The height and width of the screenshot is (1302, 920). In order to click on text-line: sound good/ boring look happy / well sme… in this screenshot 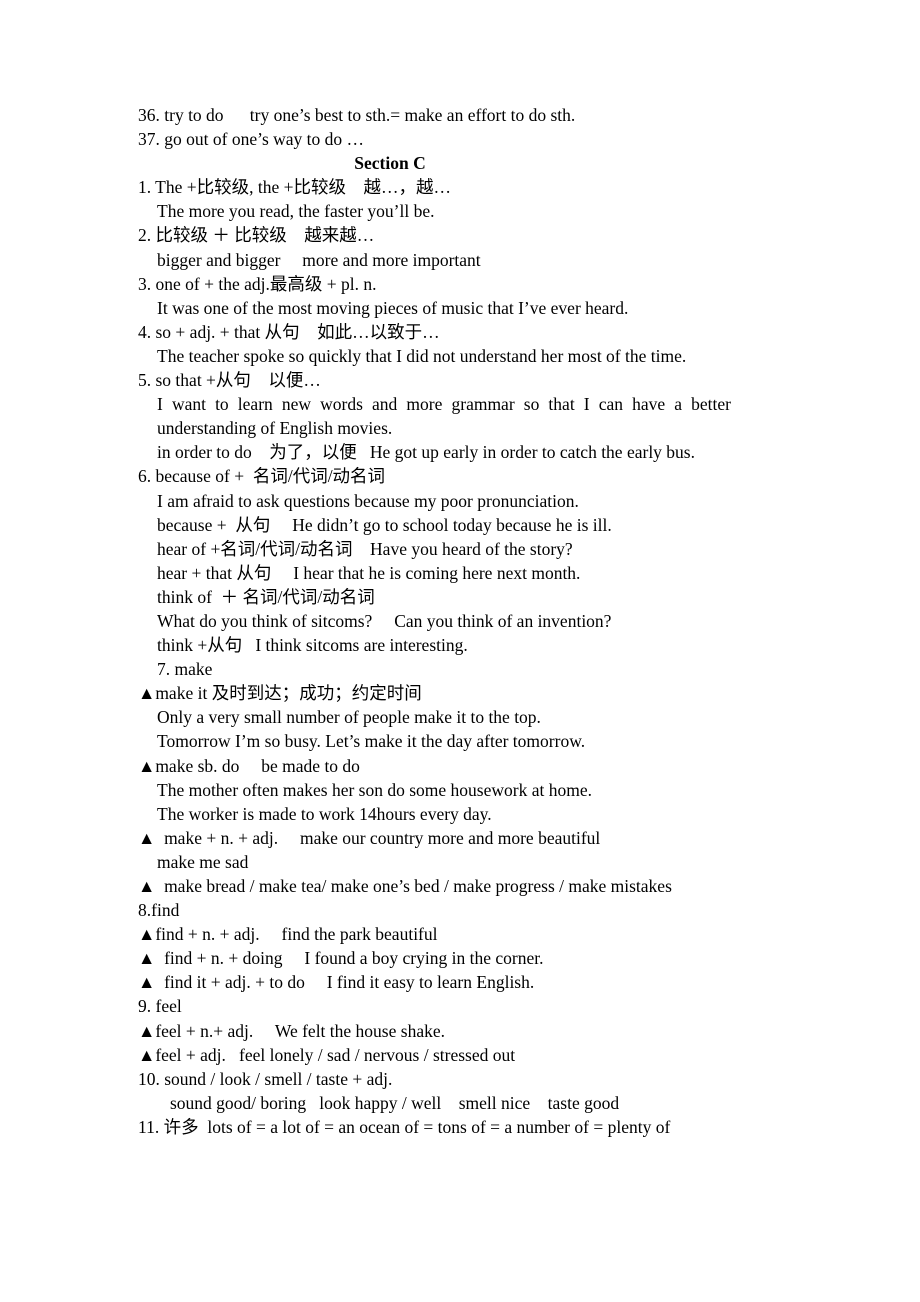, I will do `click(395, 1102)`.